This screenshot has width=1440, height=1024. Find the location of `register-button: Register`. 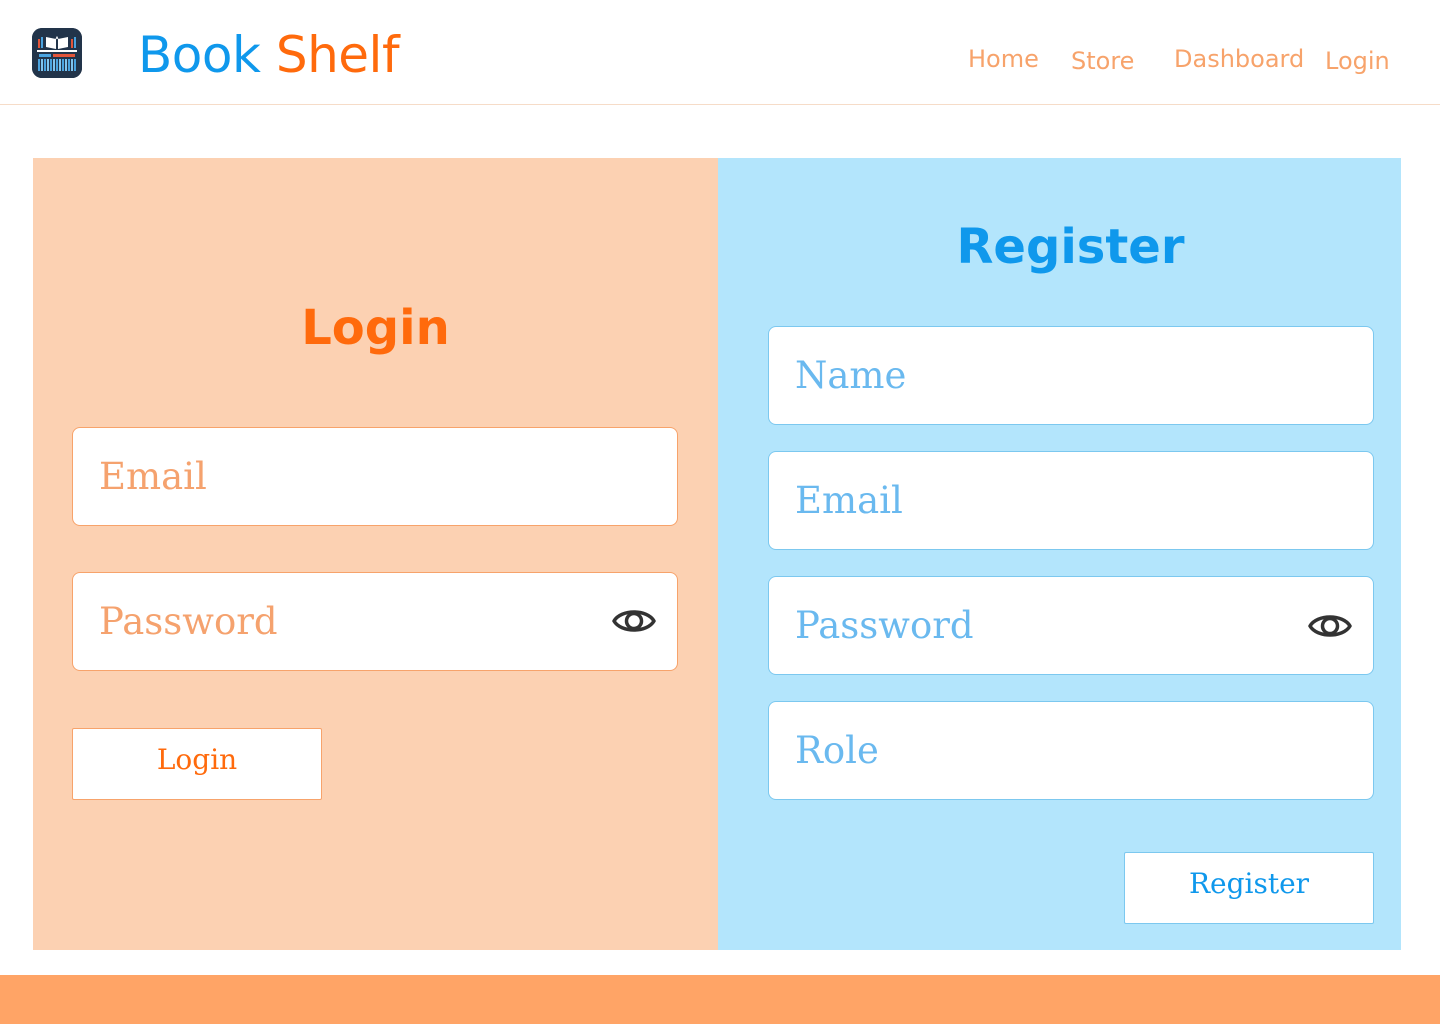

register-button: Register is located at coordinates (1249, 888).